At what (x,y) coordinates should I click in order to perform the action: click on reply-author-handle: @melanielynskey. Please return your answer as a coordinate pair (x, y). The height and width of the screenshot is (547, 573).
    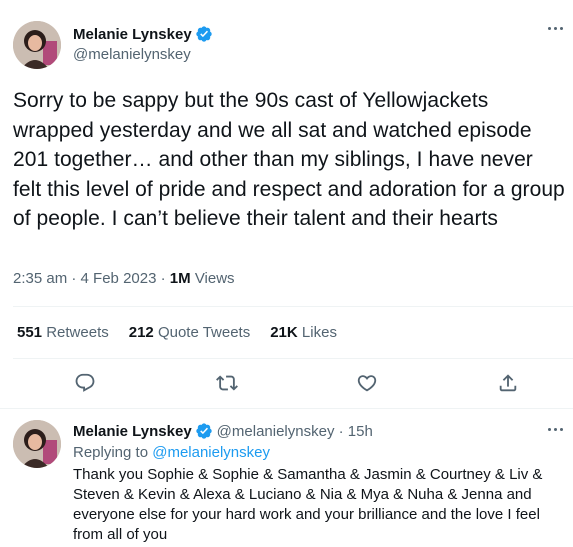
    Looking at the image, I should click on (276, 431).